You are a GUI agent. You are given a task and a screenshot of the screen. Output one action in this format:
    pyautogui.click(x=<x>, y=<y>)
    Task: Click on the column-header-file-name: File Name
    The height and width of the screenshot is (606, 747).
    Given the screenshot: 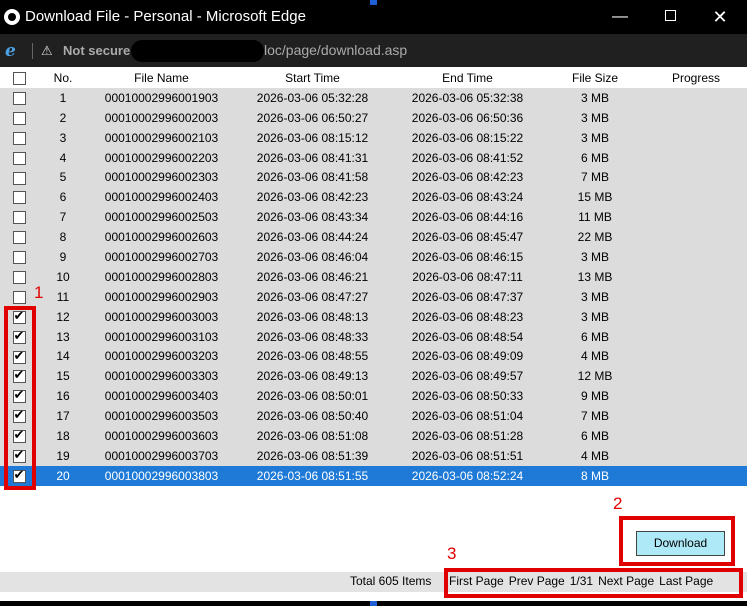 What is the action you would take?
    pyautogui.click(x=161, y=78)
    